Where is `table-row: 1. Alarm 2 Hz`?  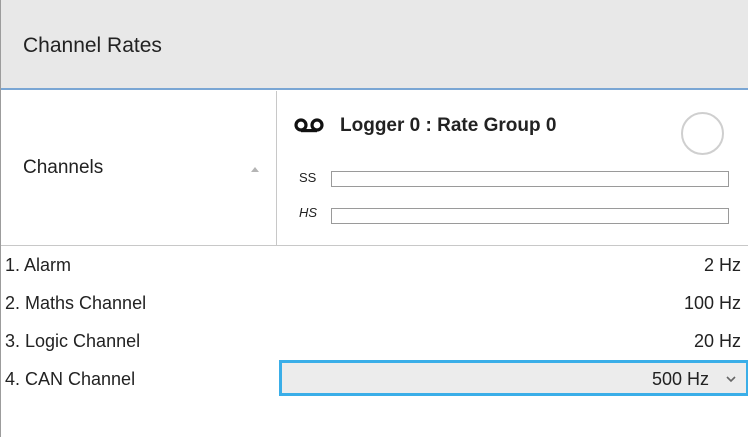 table-row: 1. Alarm 2 Hz is located at coordinates (374, 264).